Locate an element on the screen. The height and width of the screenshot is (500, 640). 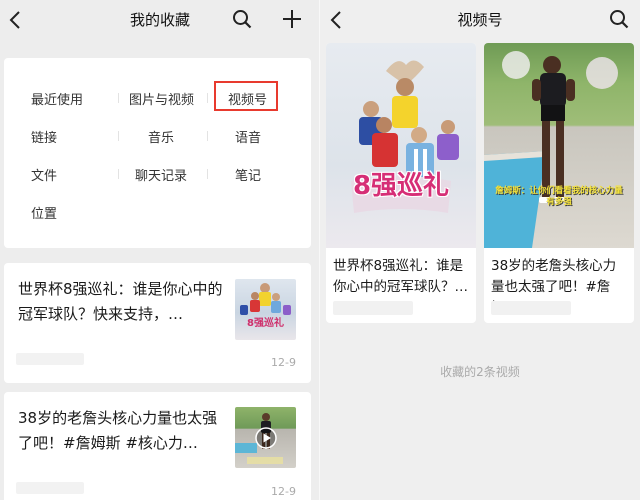
page-title: 视频号 is located at coordinates (480, 20).